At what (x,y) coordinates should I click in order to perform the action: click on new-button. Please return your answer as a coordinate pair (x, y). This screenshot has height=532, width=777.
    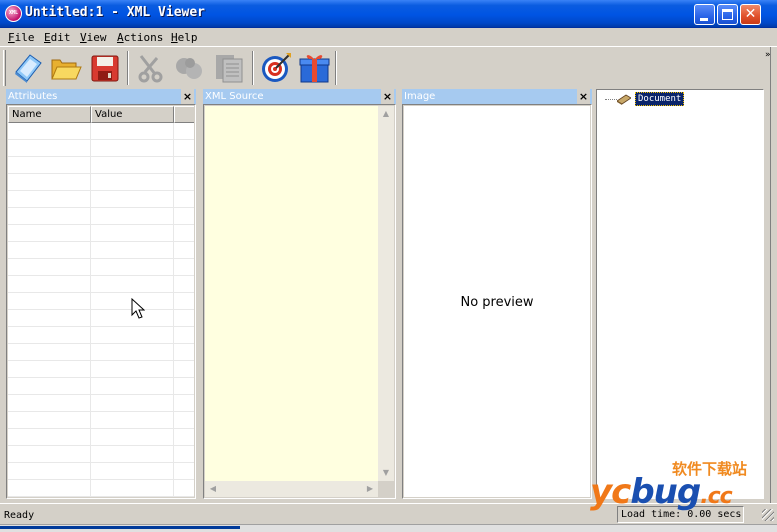
    Looking at the image, I should click on (27, 67).